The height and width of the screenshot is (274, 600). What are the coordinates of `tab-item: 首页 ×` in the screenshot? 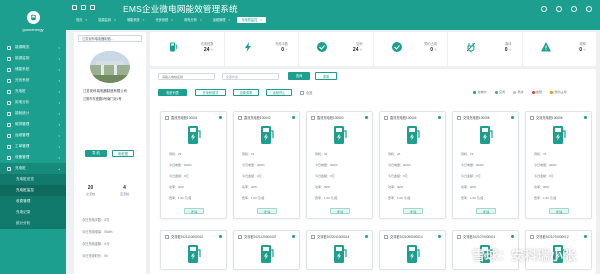 It's located at (81, 20).